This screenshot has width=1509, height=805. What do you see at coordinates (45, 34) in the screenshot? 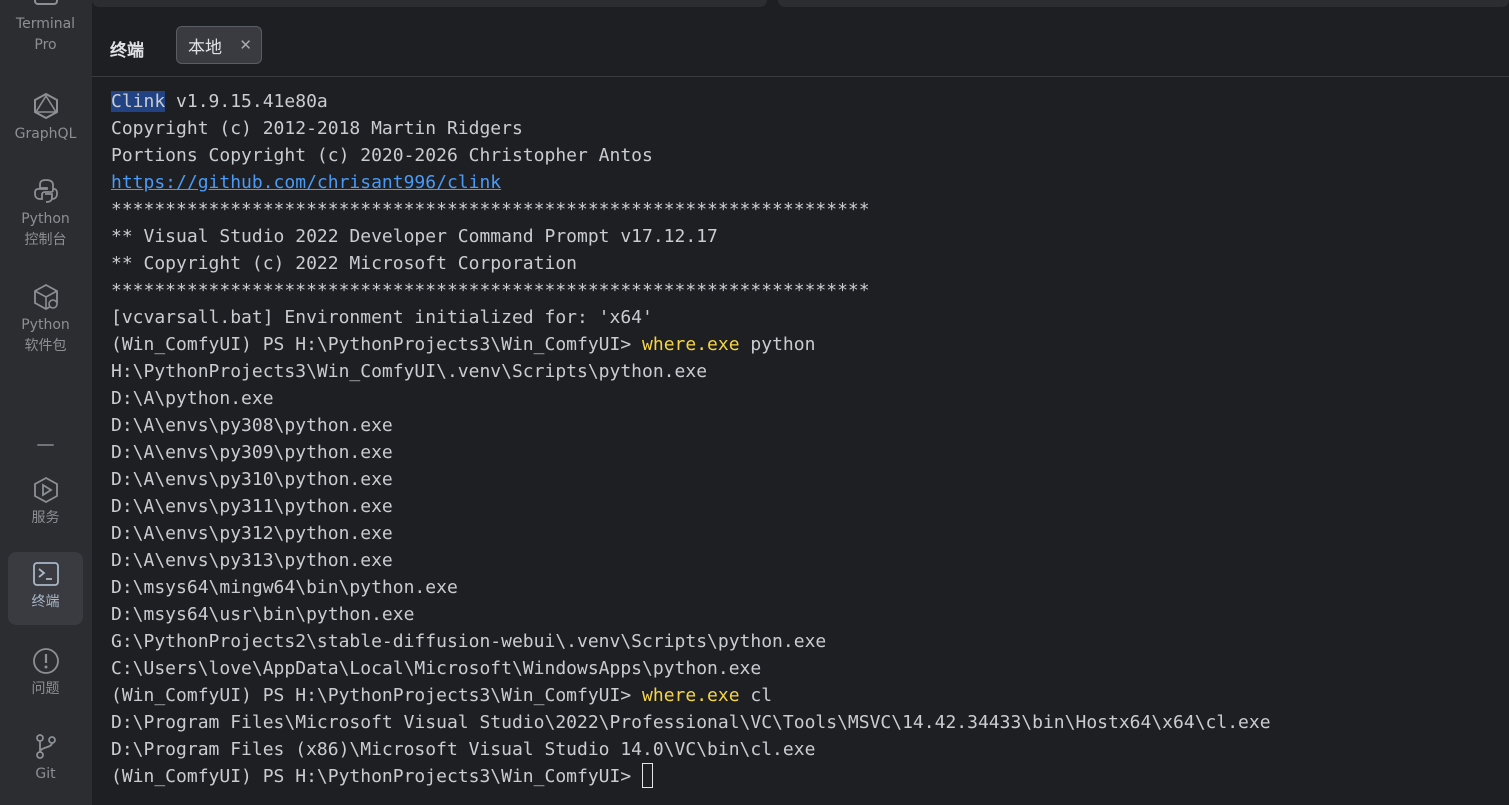
I see `sidebar-item-label: Terminal Pro` at bounding box center [45, 34].